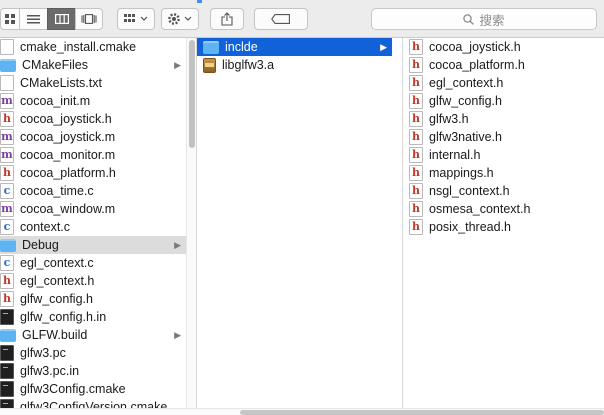 The image size is (604, 415). I want to click on file-row: c context.c, so click(93, 227).